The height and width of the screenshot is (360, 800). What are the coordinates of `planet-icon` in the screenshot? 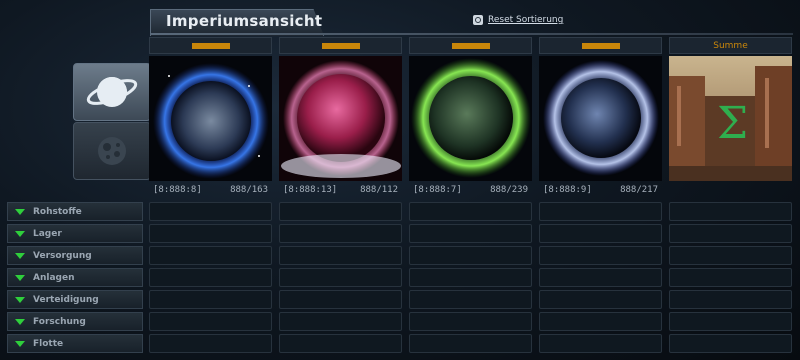 It's located at (112, 92).